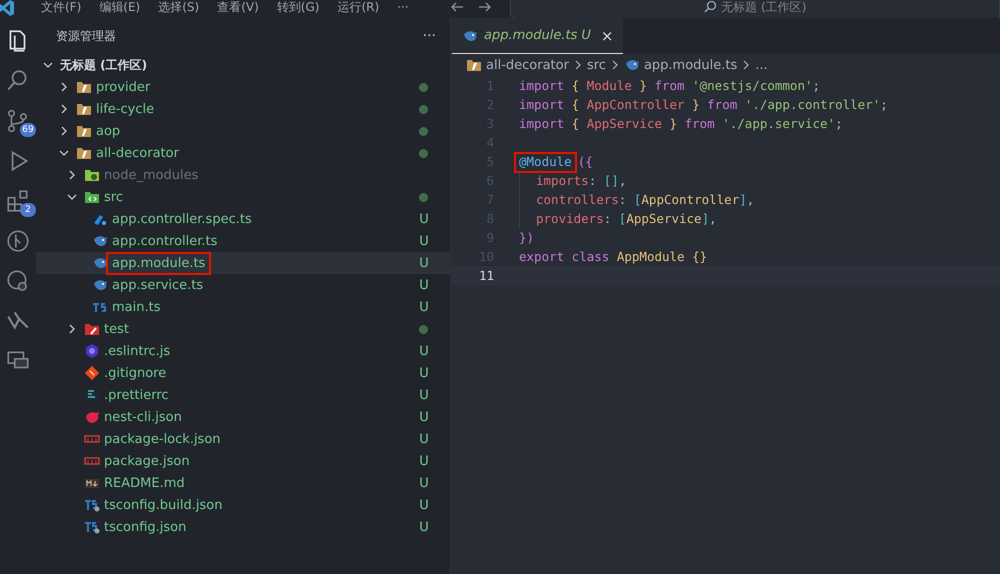  Describe the element at coordinates (120, 7) in the screenshot. I see `menu-item: 编辑(E)` at that location.